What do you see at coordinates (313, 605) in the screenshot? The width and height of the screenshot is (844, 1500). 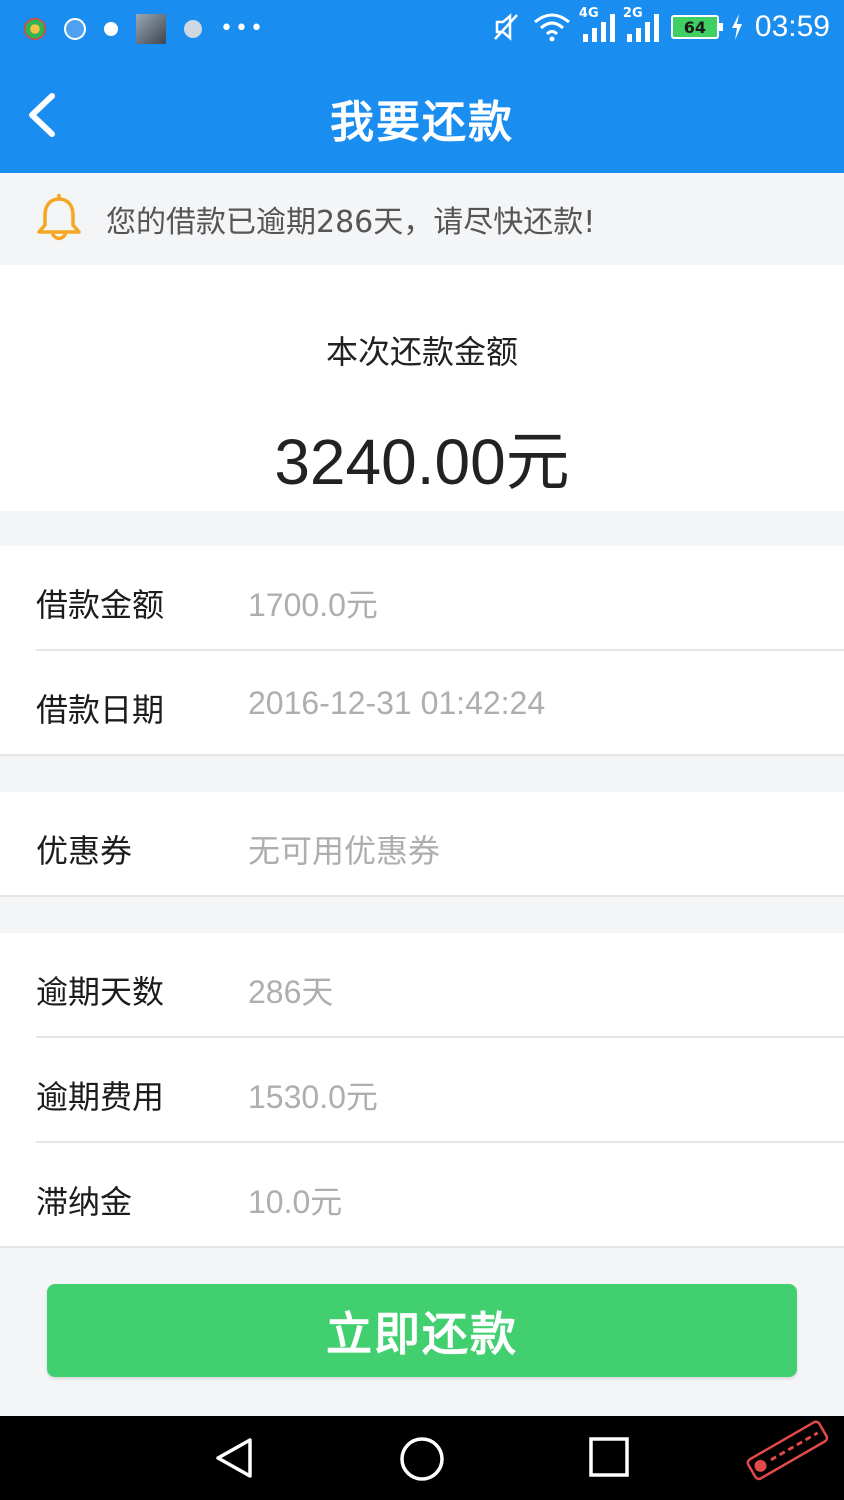 I see `loan-amount-value: 1700.0元` at bounding box center [313, 605].